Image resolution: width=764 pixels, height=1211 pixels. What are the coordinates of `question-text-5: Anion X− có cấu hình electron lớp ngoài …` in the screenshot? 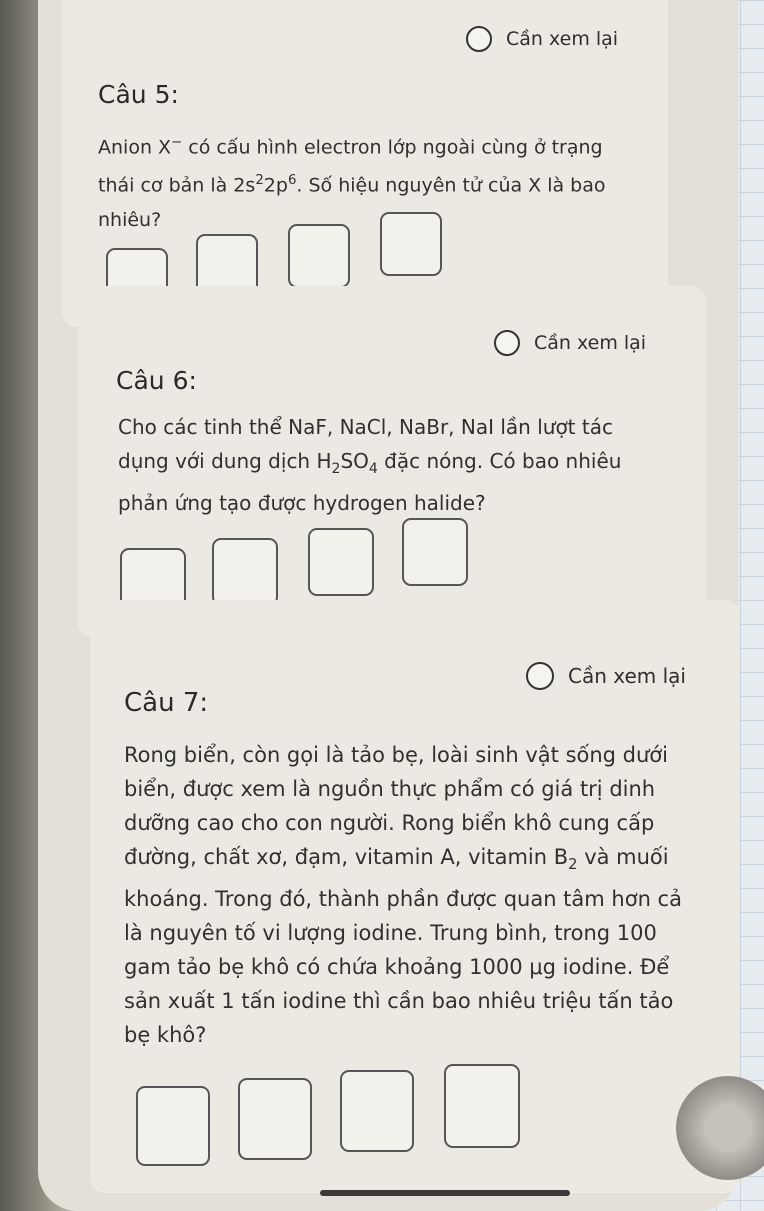 It's located at (352, 183).